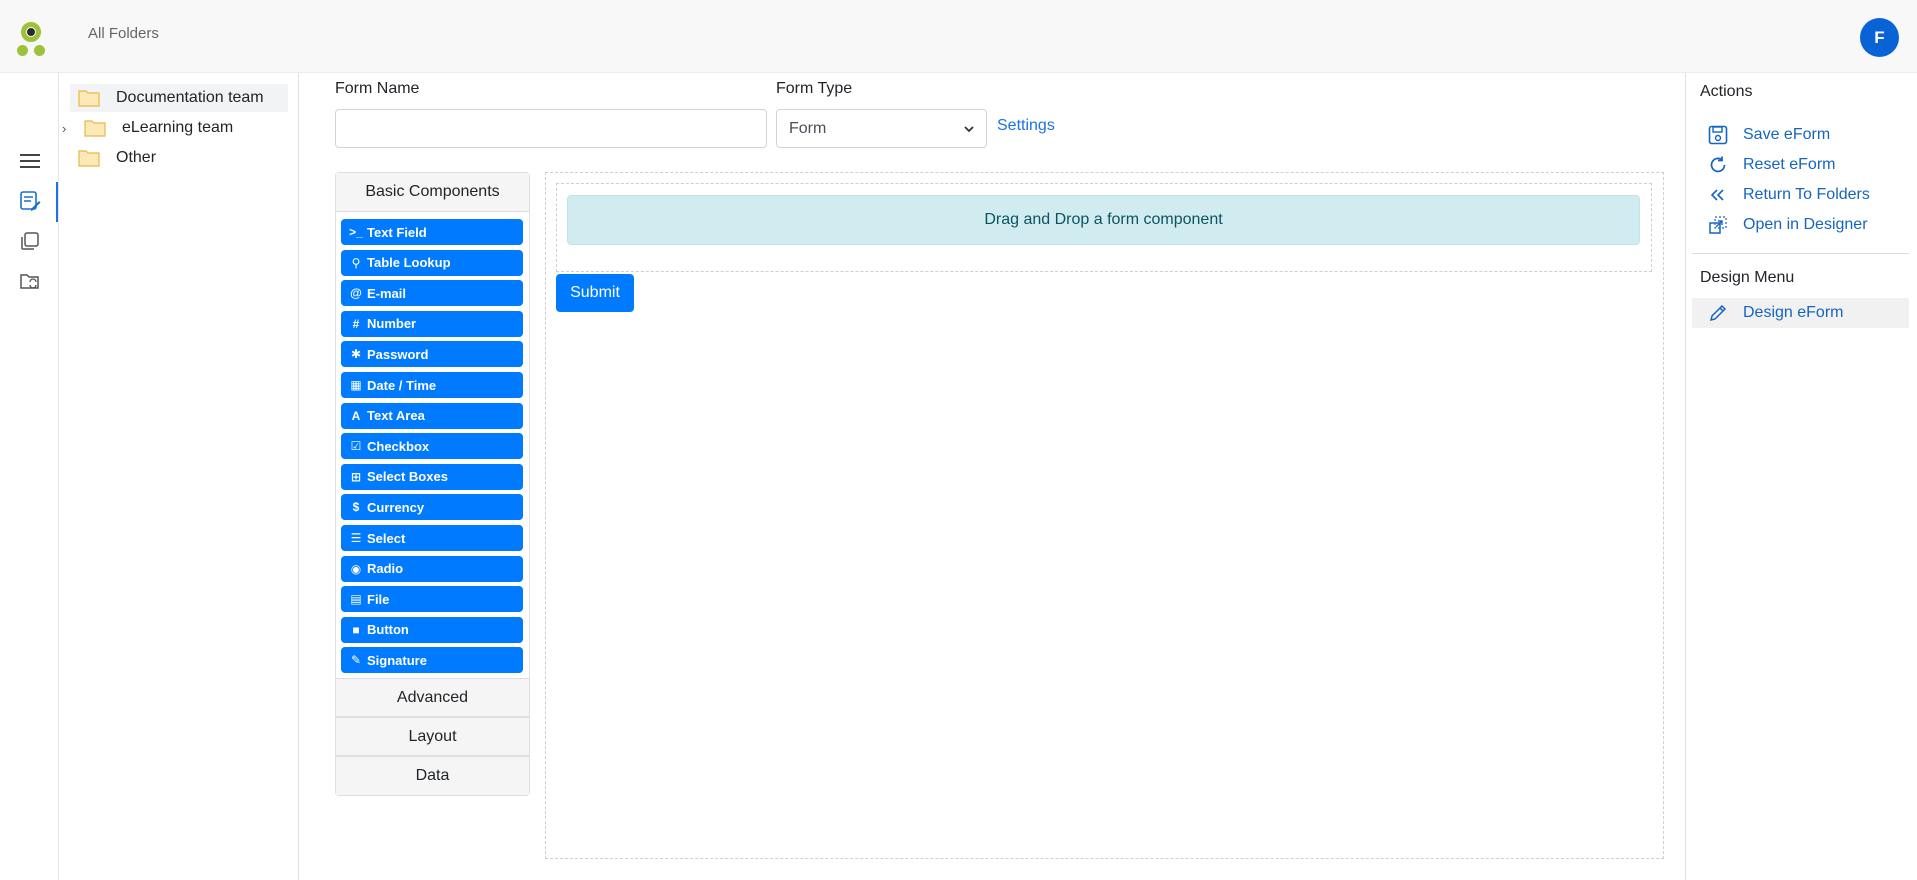  I want to click on component-label: Select, so click(386, 538).